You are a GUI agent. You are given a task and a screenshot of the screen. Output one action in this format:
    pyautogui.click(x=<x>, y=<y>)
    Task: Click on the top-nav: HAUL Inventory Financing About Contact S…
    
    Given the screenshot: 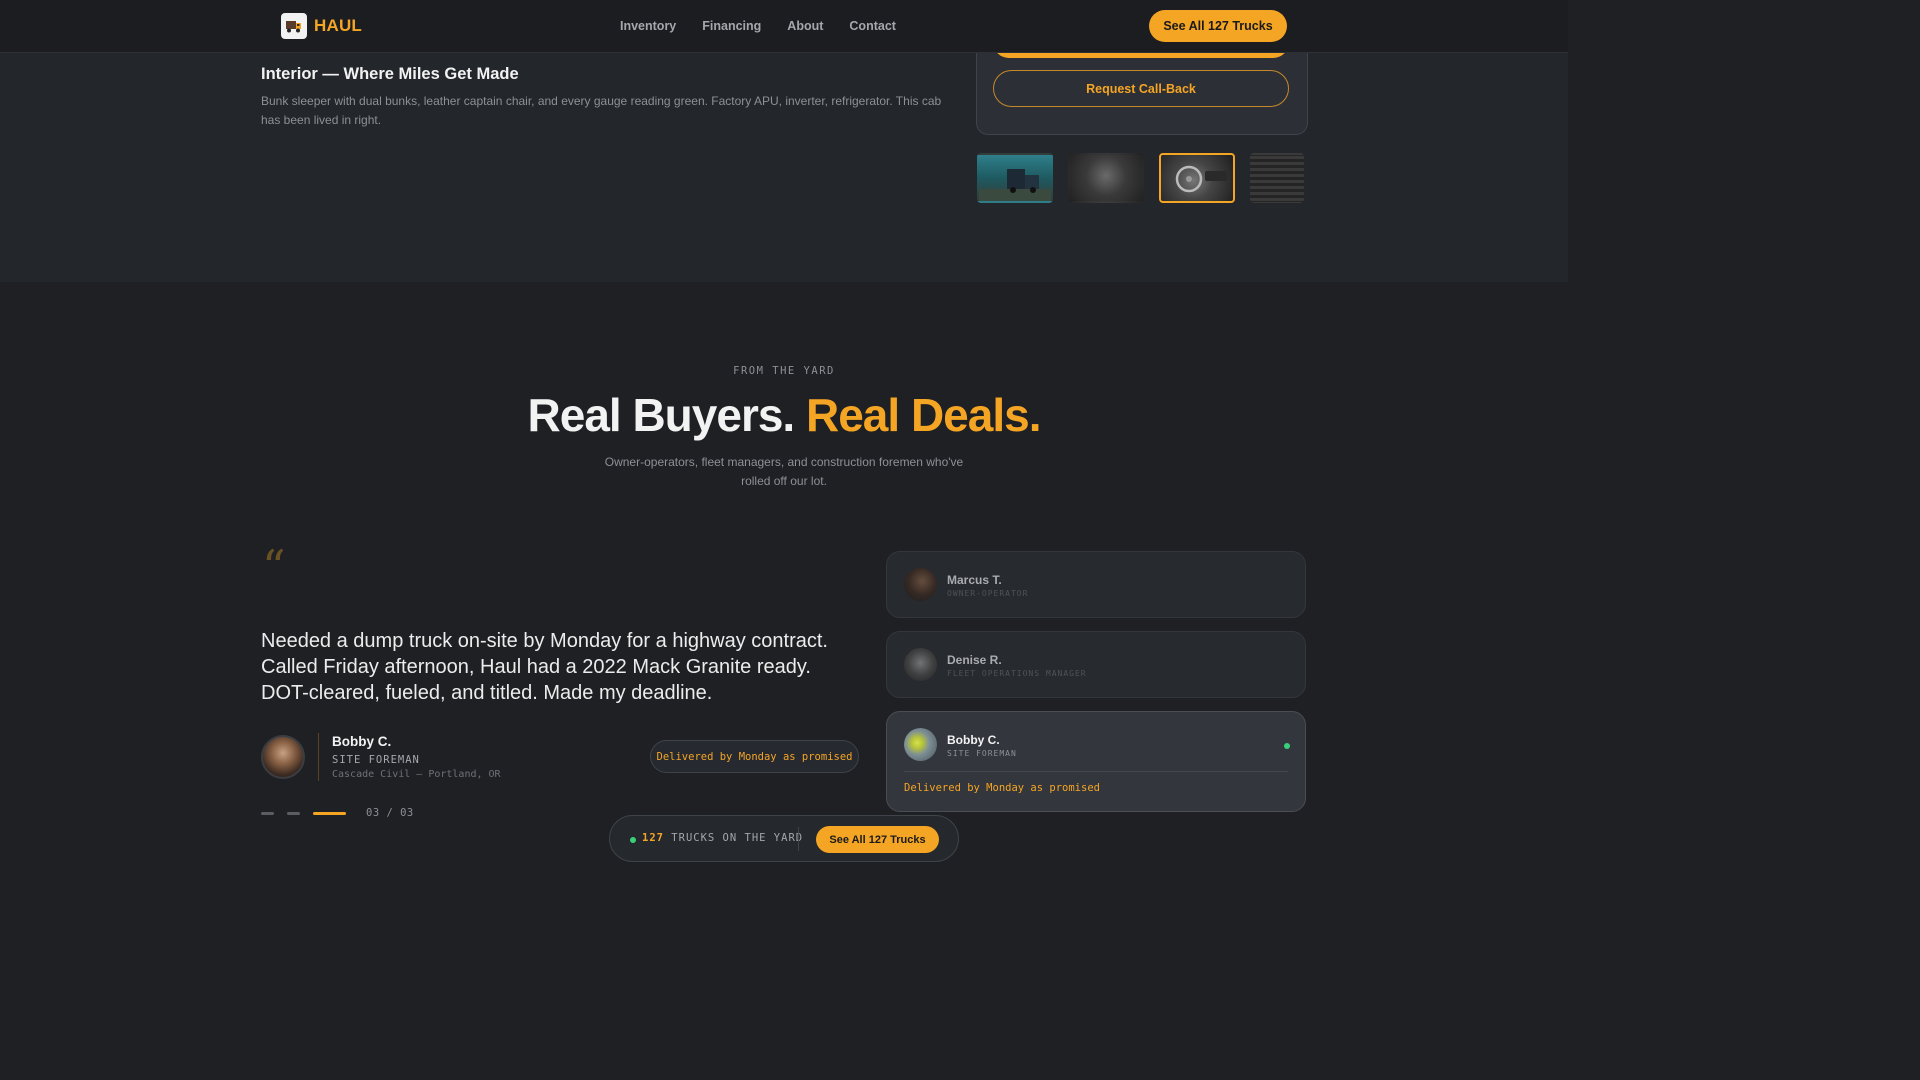 What is the action you would take?
    pyautogui.click(x=784, y=26)
    